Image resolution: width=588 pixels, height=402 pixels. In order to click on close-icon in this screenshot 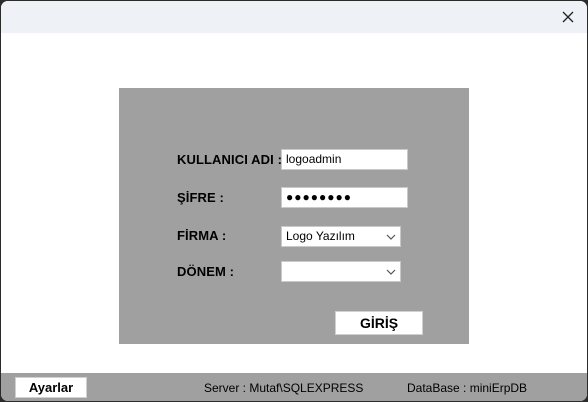, I will do `click(568, 17)`.